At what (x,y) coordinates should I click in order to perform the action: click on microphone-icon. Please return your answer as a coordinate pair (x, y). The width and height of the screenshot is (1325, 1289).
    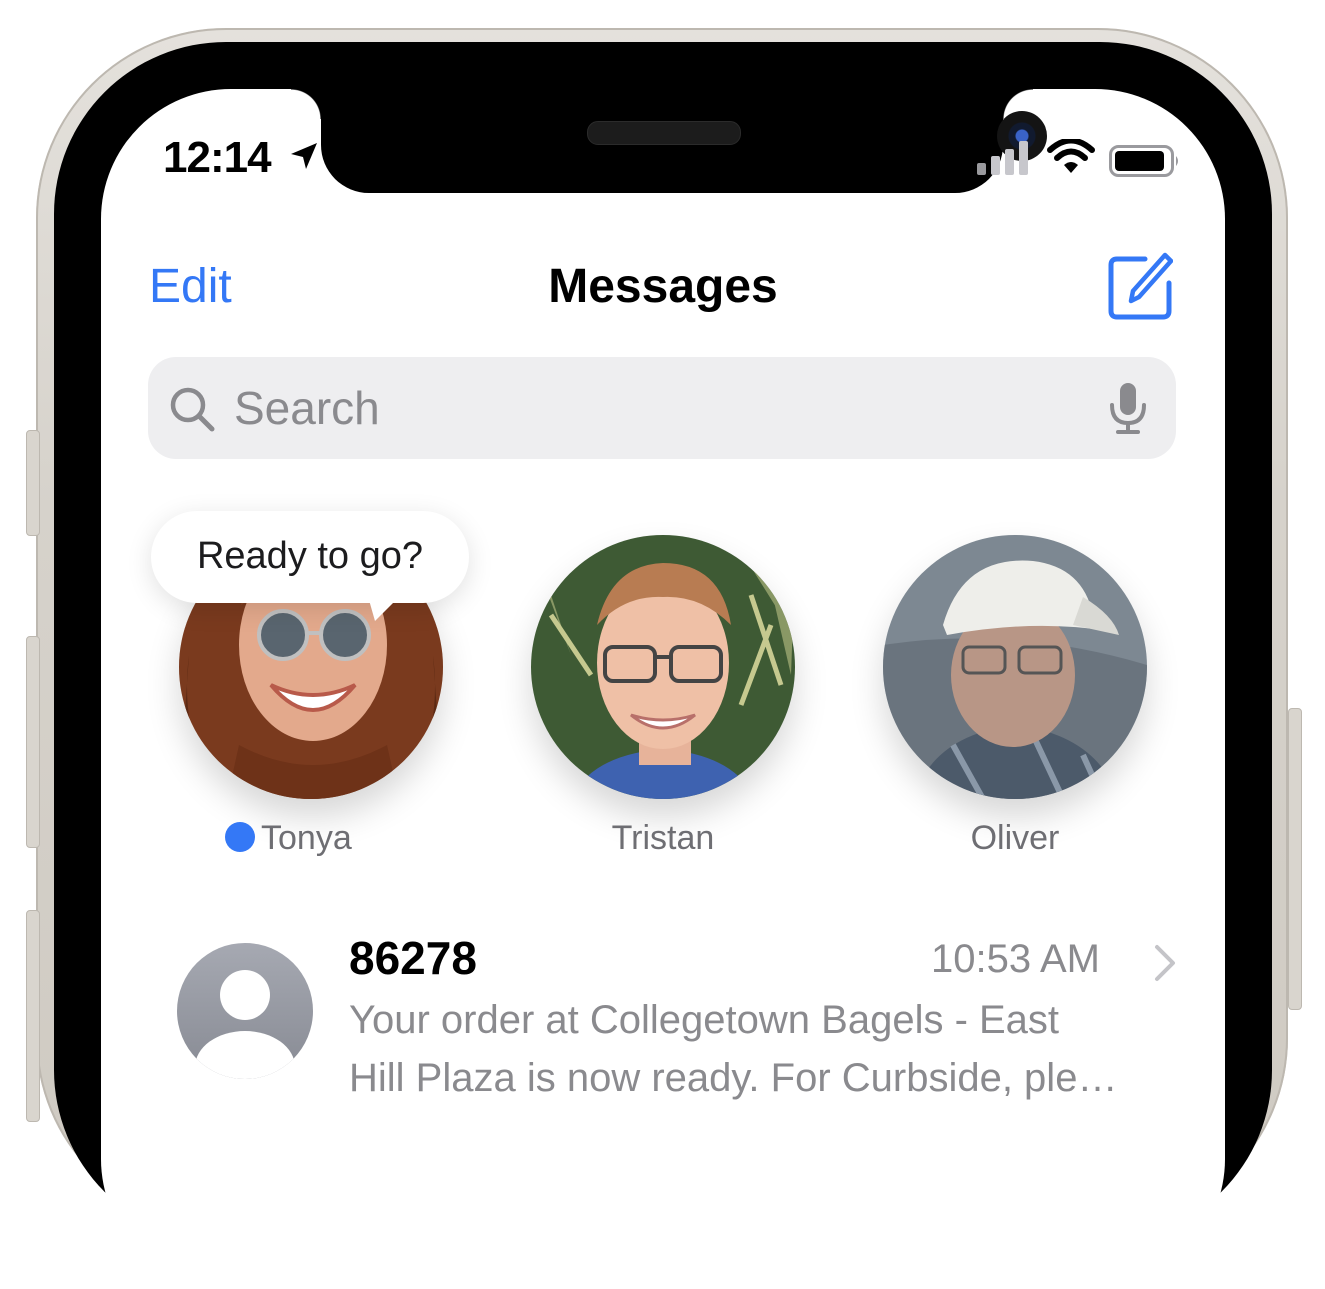
    Looking at the image, I should click on (1128, 408).